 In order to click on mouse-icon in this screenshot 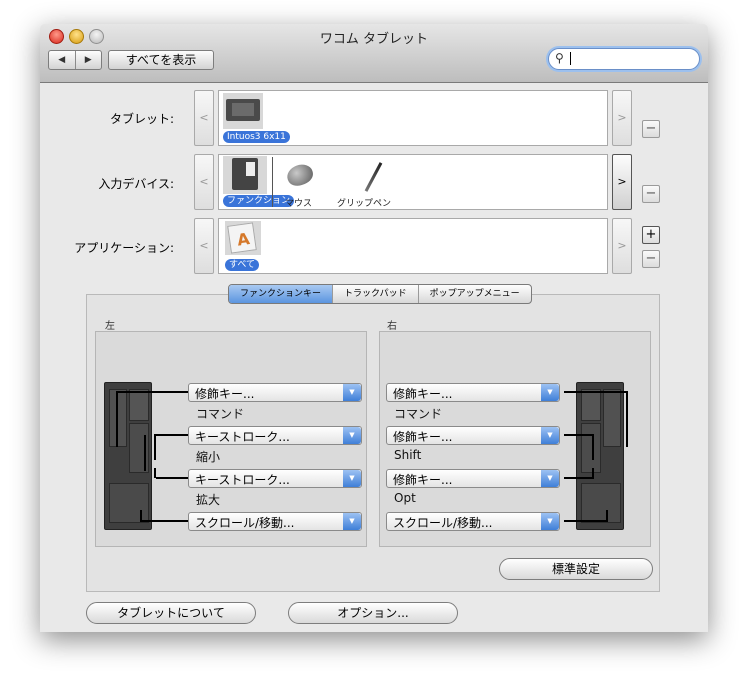, I will do `click(300, 175)`.